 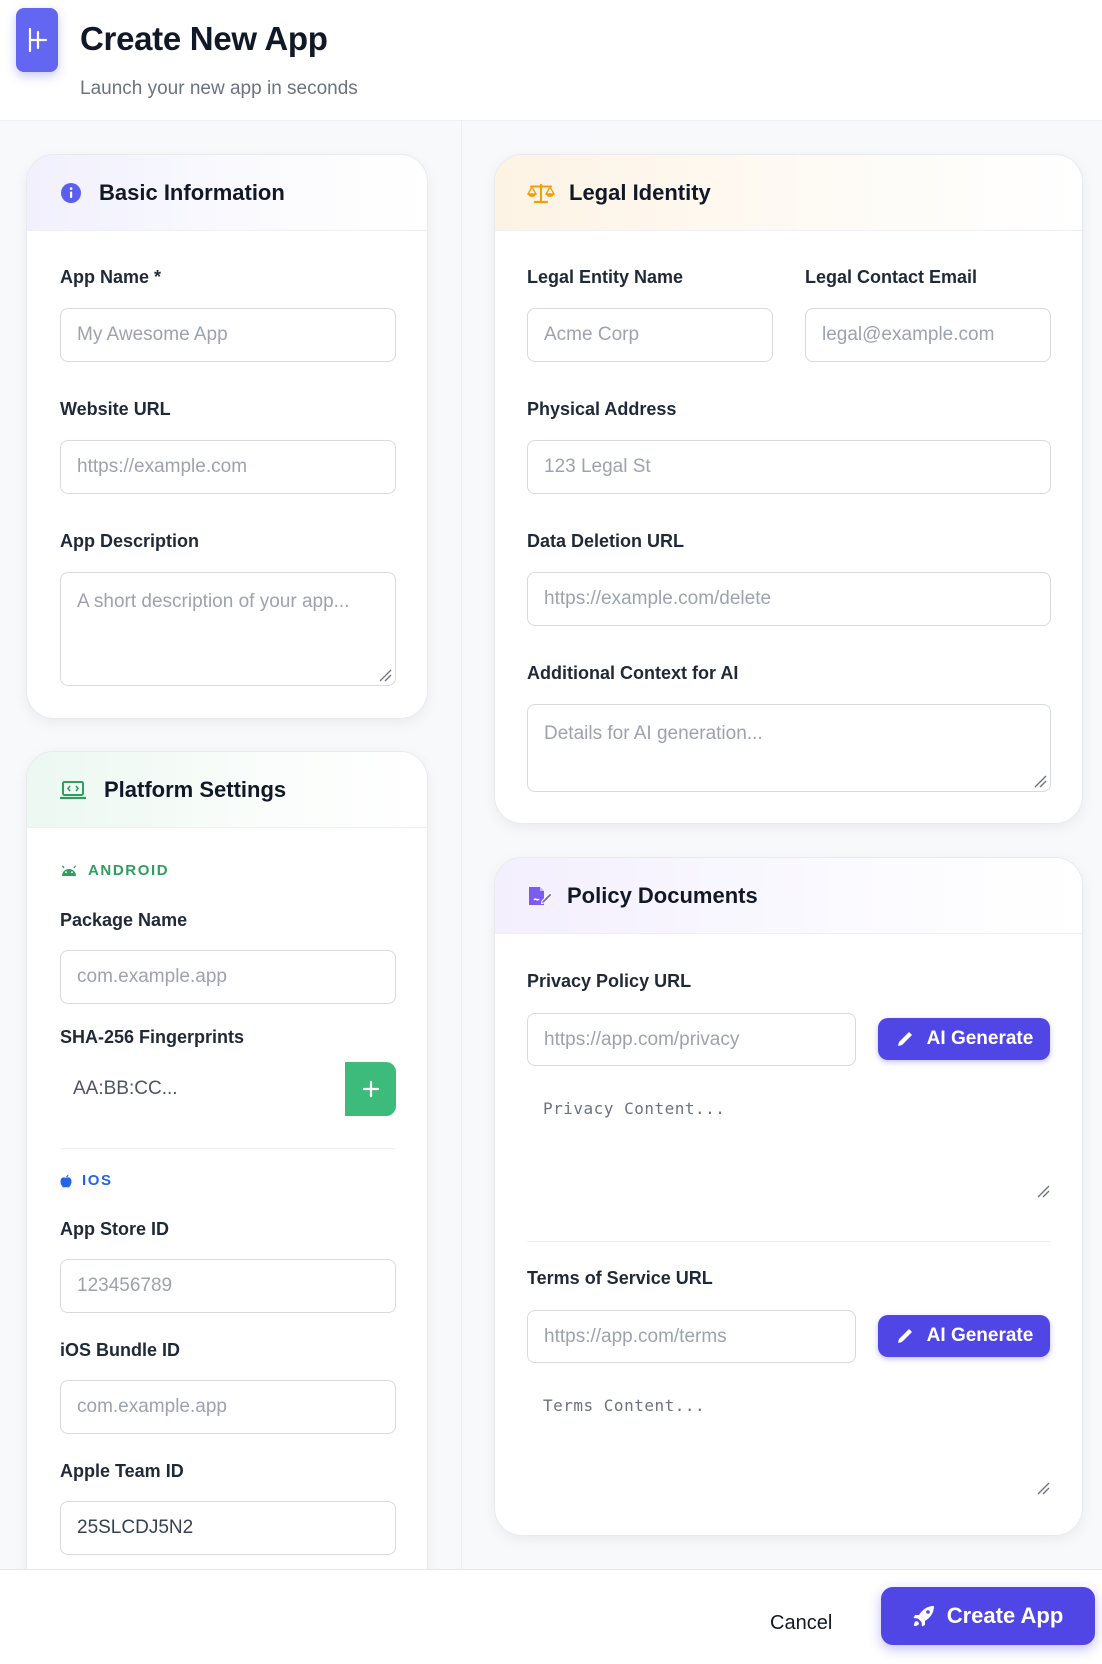 I want to click on privacy-policy-url-label: Privacy Policy URL, so click(x=609, y=981).